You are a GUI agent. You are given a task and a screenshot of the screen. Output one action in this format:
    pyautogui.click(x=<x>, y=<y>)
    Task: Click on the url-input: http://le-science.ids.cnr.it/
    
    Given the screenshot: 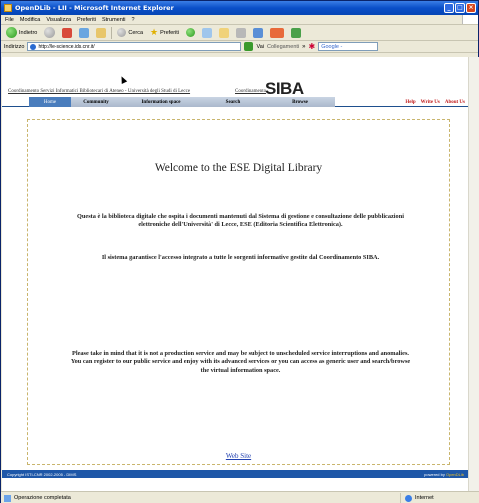 What is the action you would take?
    pyautogui.click(x=134, y=46)
    